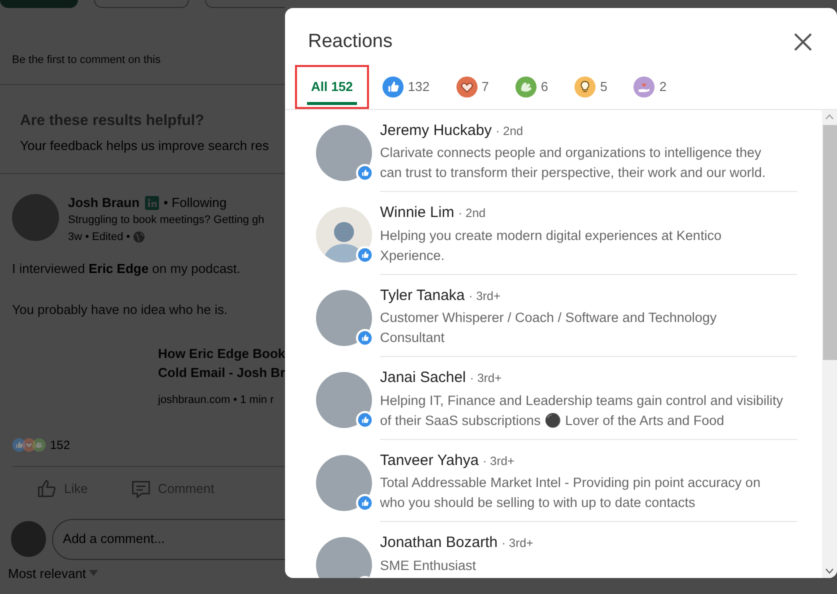 This screenshot has height=594, width=837. What do you see at coordinates (344, 235) in the screenshot?
I see `avatar-silhouette` at bounding box center [344, 235].